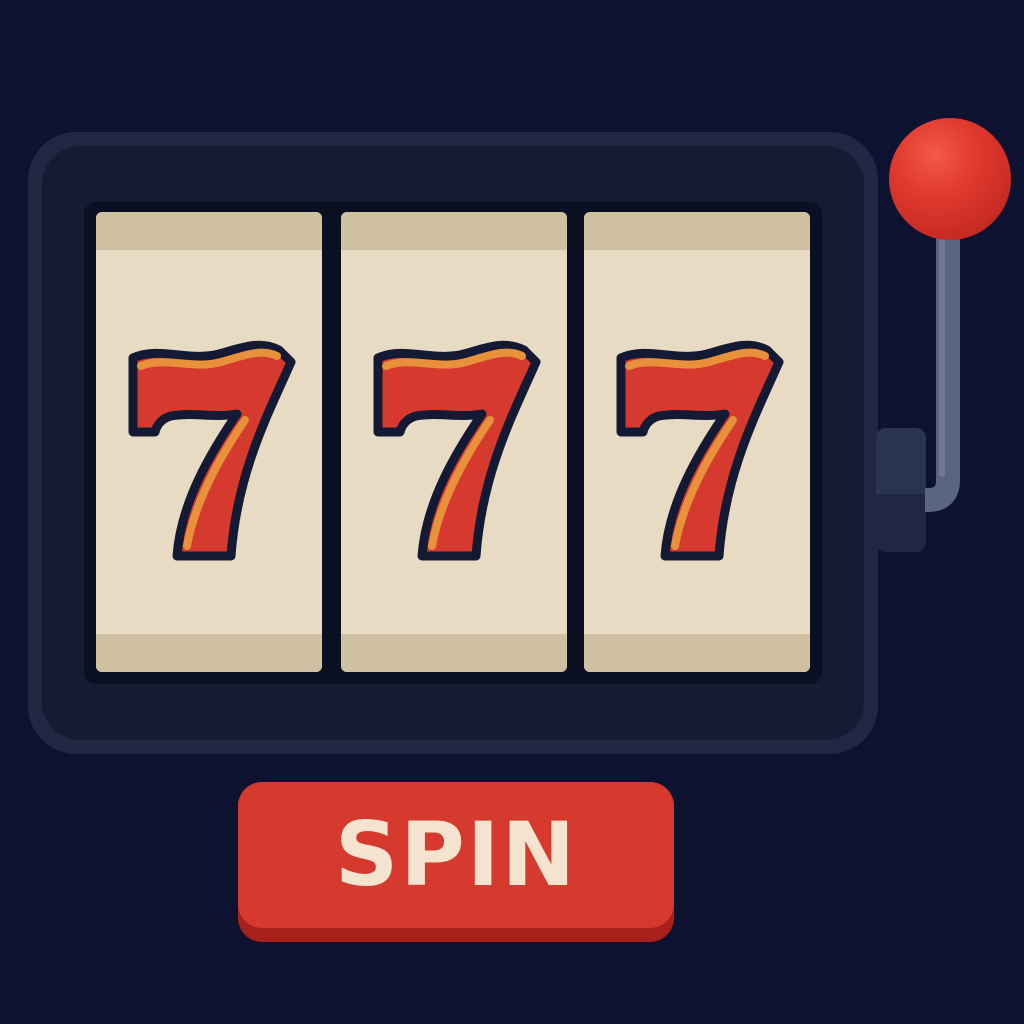  I want to click on lever-mount-cap, so click(901, 461).